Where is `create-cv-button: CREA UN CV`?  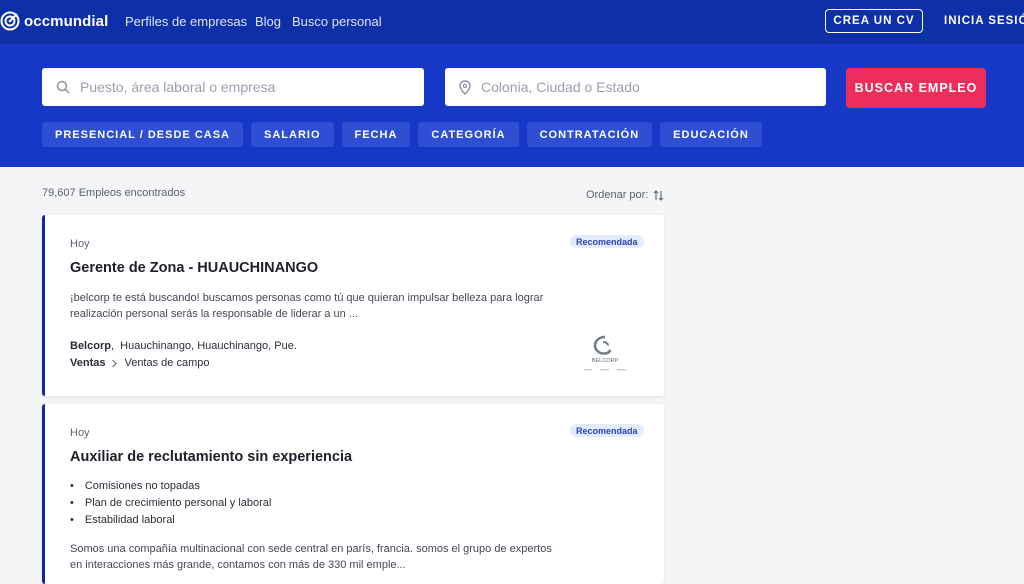
create-cv-button: CREA UN CV is located at coordinates (874, 21).